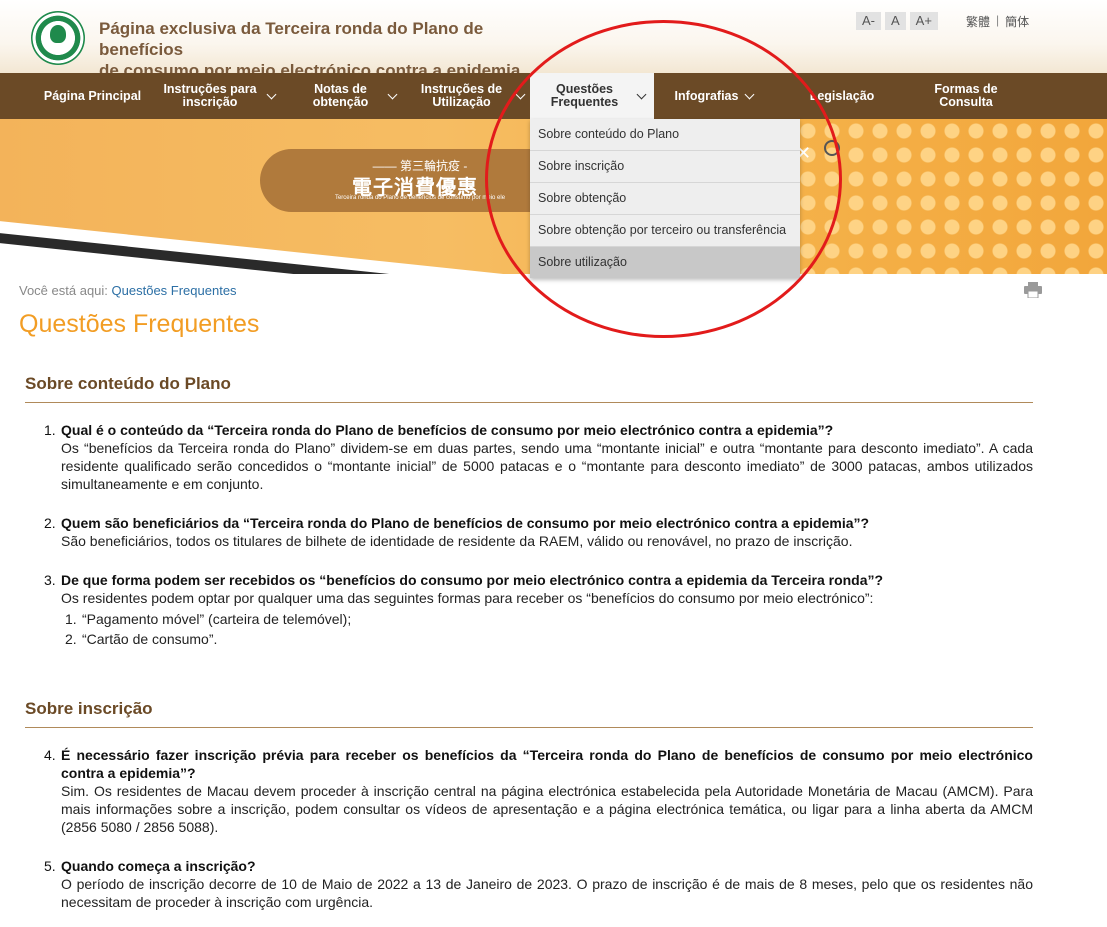 This screenshot has height=927, width=1107. I want to click on nav-item-legislacao: Legislação, so click(842, 96).